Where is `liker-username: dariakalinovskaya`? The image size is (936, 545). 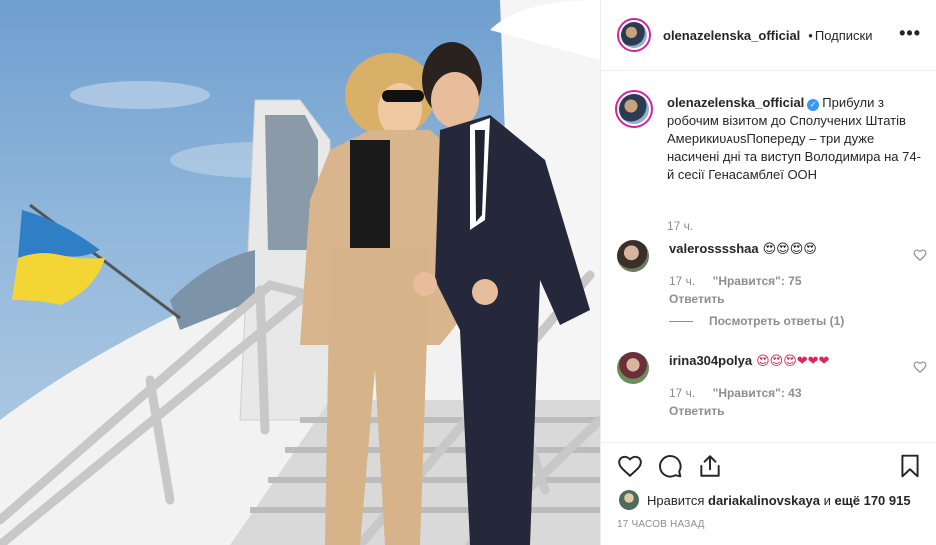 liker-username: dariakalinovskaya is located at coordinates (764, 500).